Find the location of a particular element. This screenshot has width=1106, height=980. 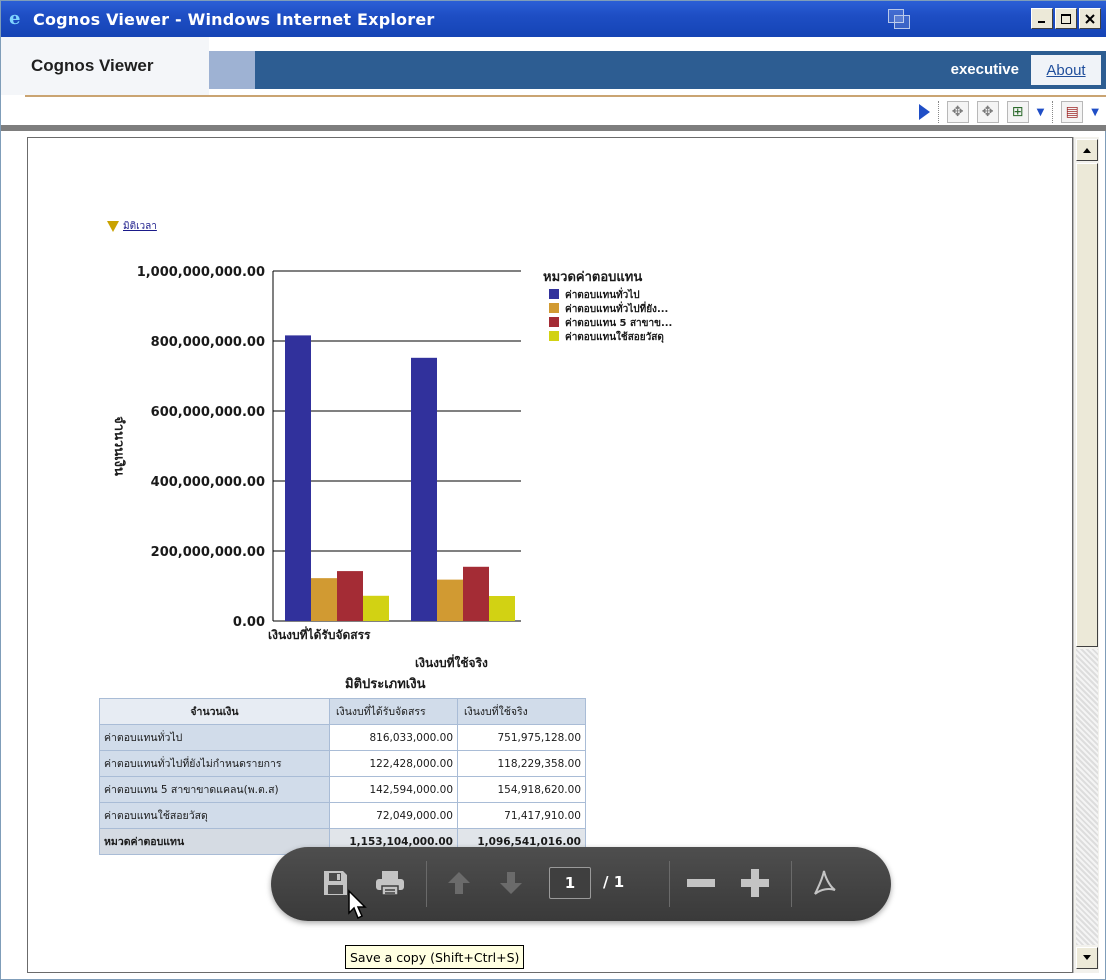

drill-down-icon: ✥ is located at coordinates (957, 112).